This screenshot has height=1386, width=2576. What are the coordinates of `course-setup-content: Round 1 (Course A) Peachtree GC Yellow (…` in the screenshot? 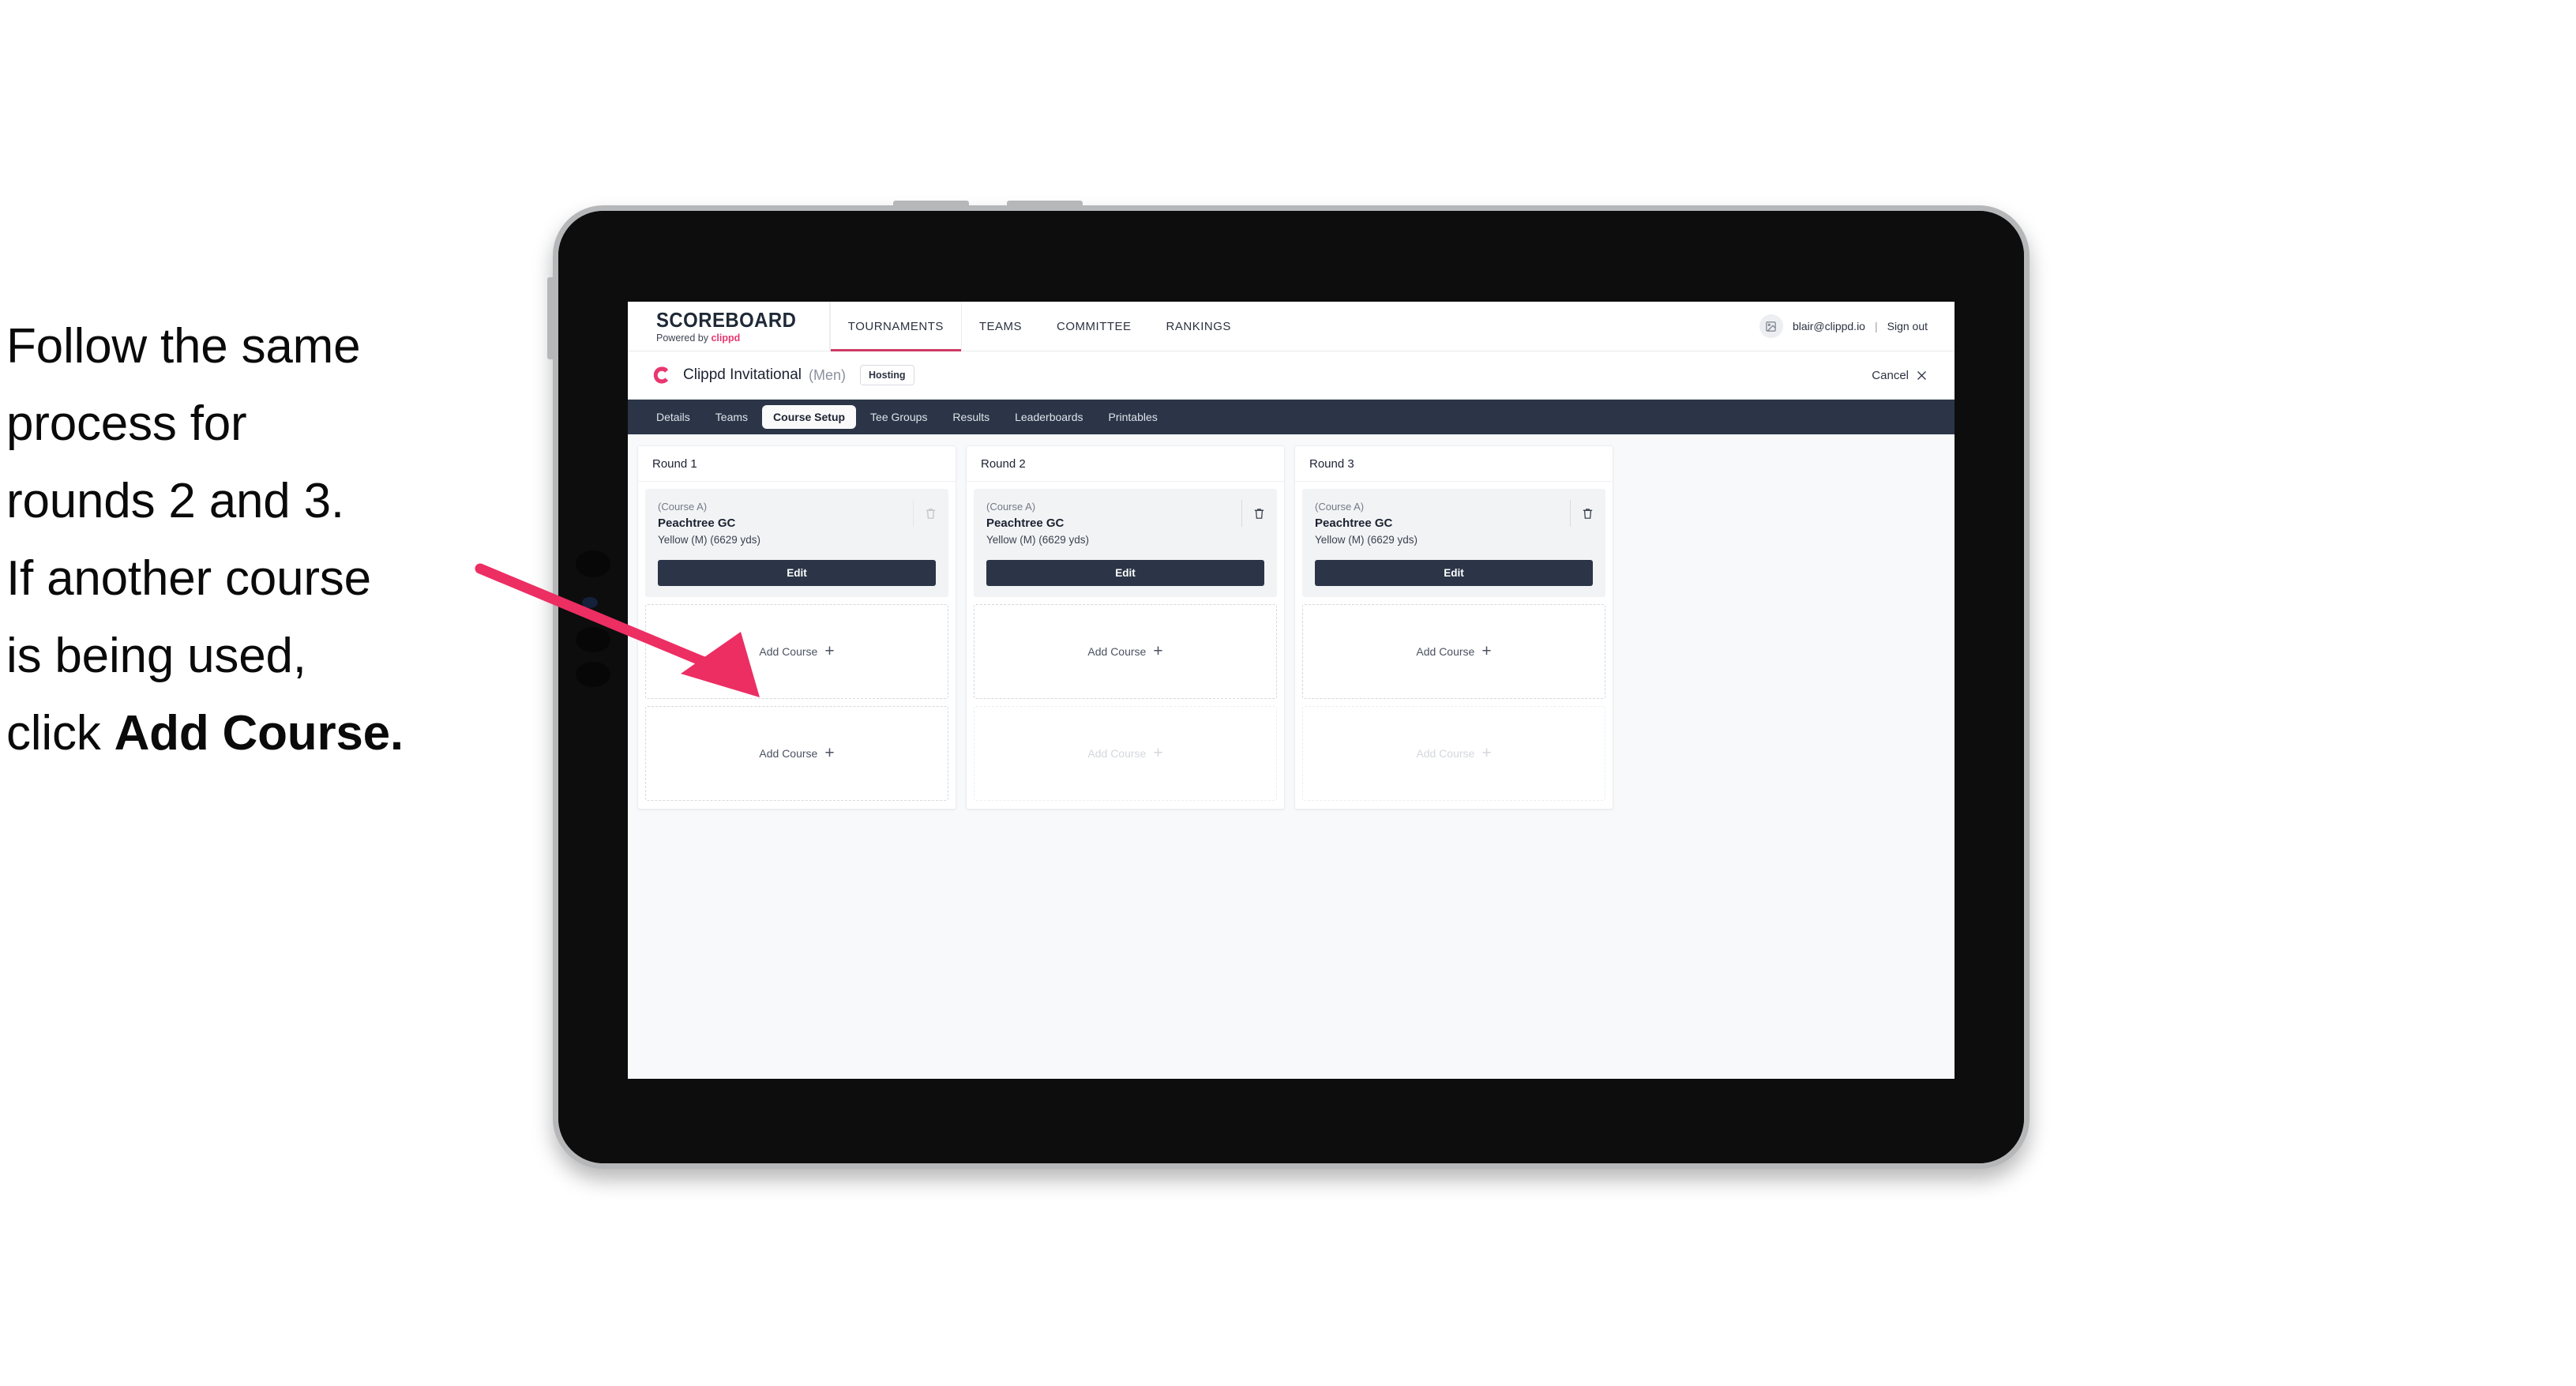 It's located at (1291, 621).